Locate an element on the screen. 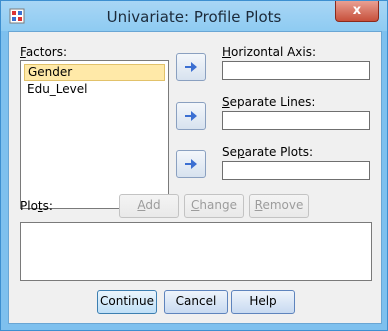 The image size is (388, 331). separate-lines-label-text: eparate Lines: is located at coordinates (272, 102).